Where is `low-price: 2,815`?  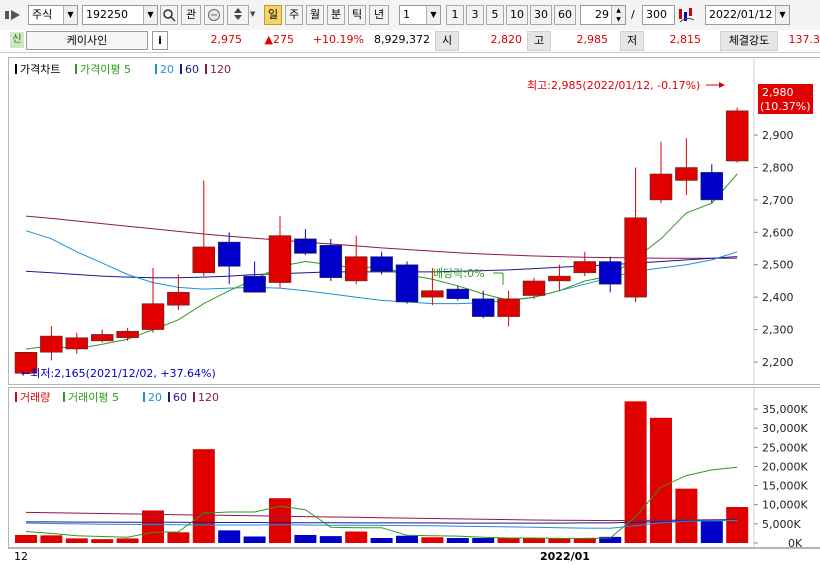
low-price: 2,815 is located at coordinates (685, 39).